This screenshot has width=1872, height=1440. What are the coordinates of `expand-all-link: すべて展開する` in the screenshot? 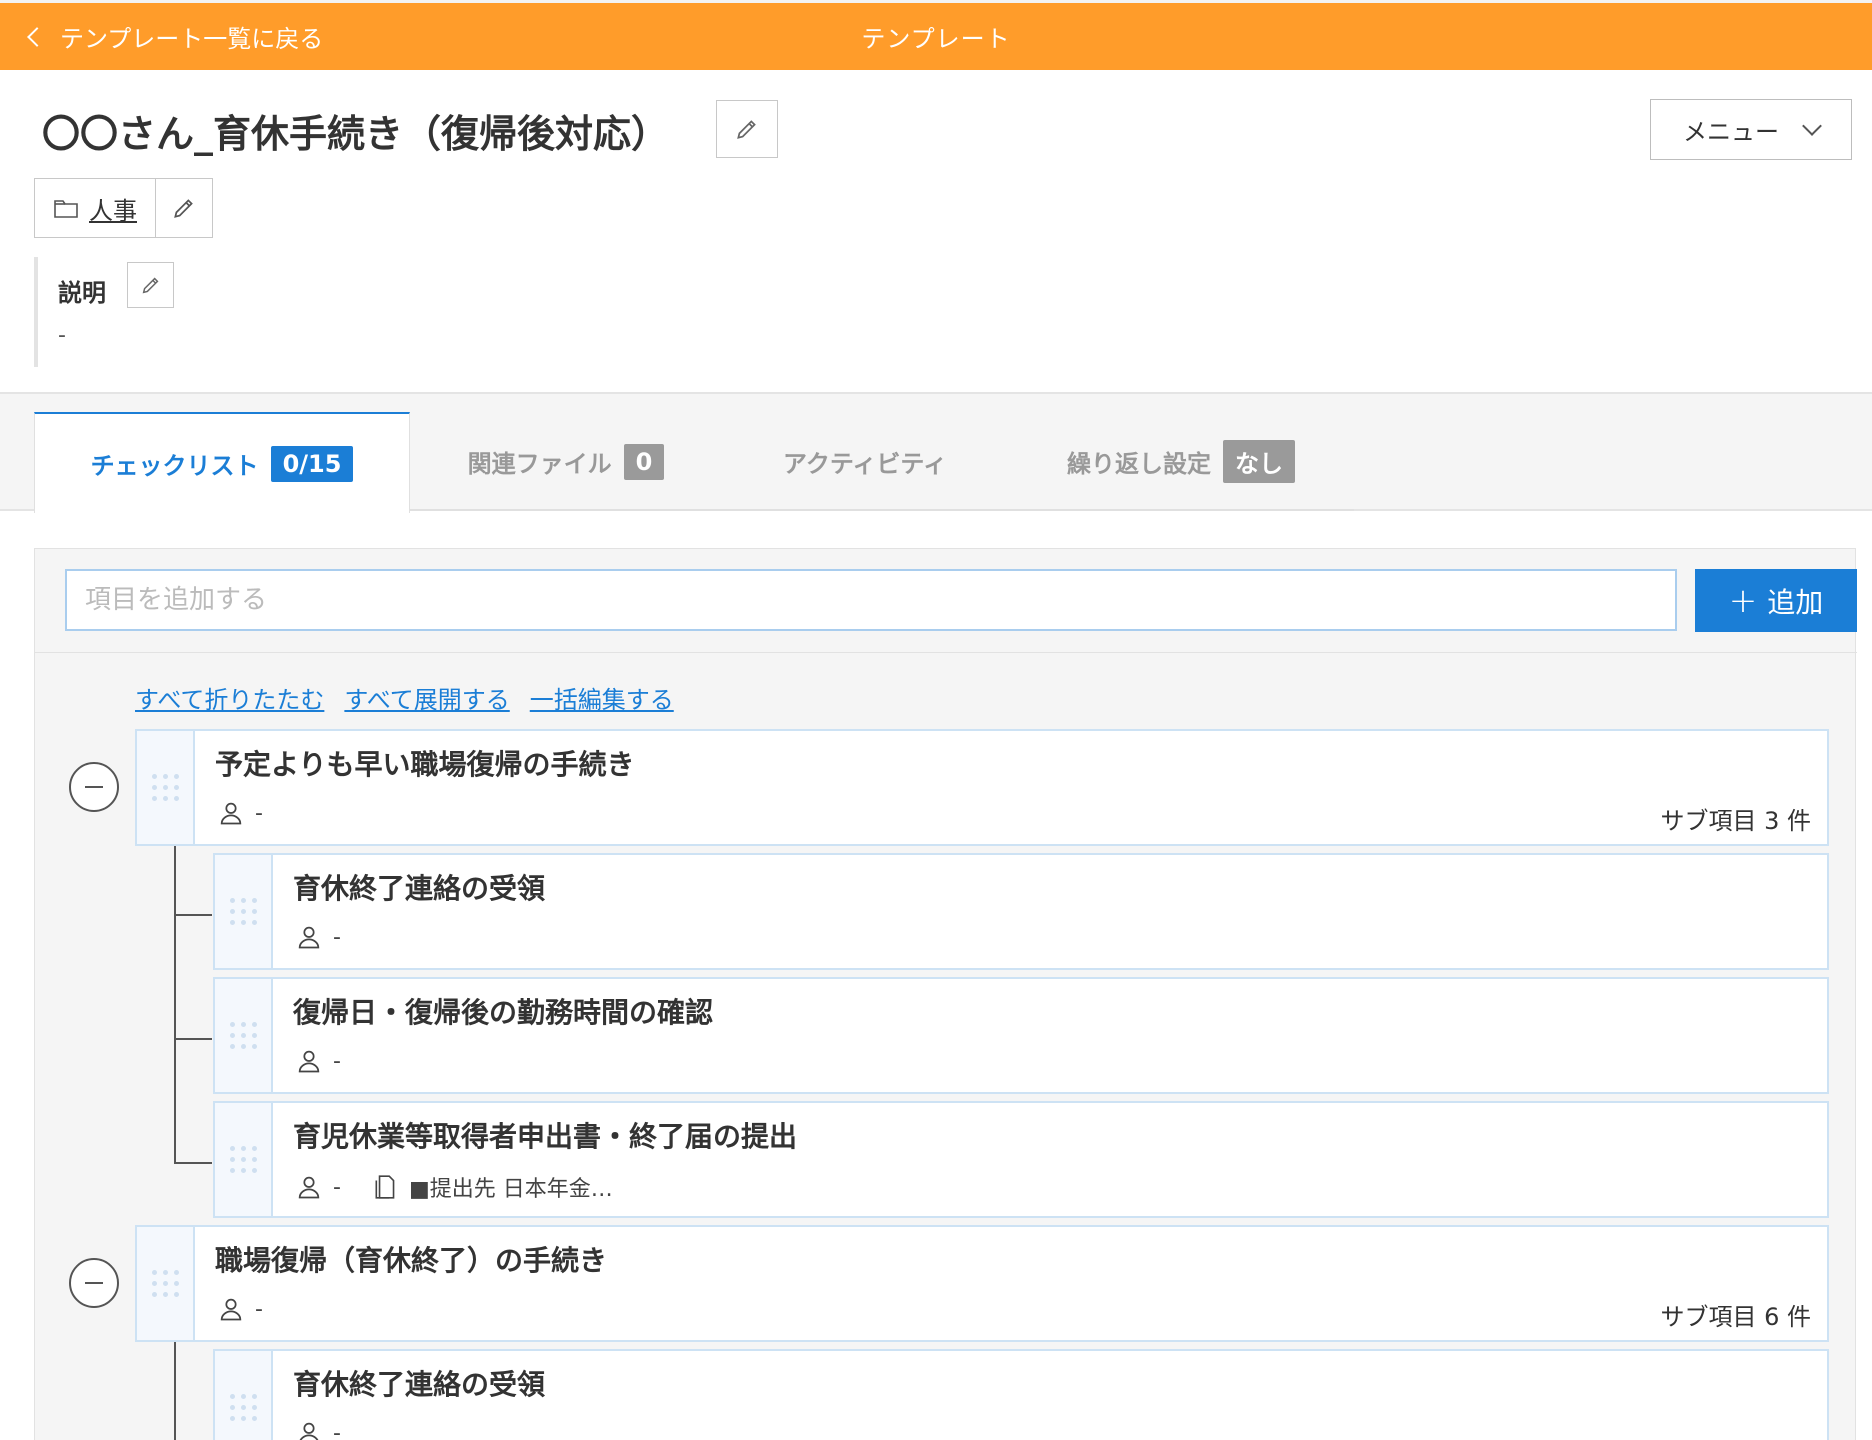 It's located at (426, 697).